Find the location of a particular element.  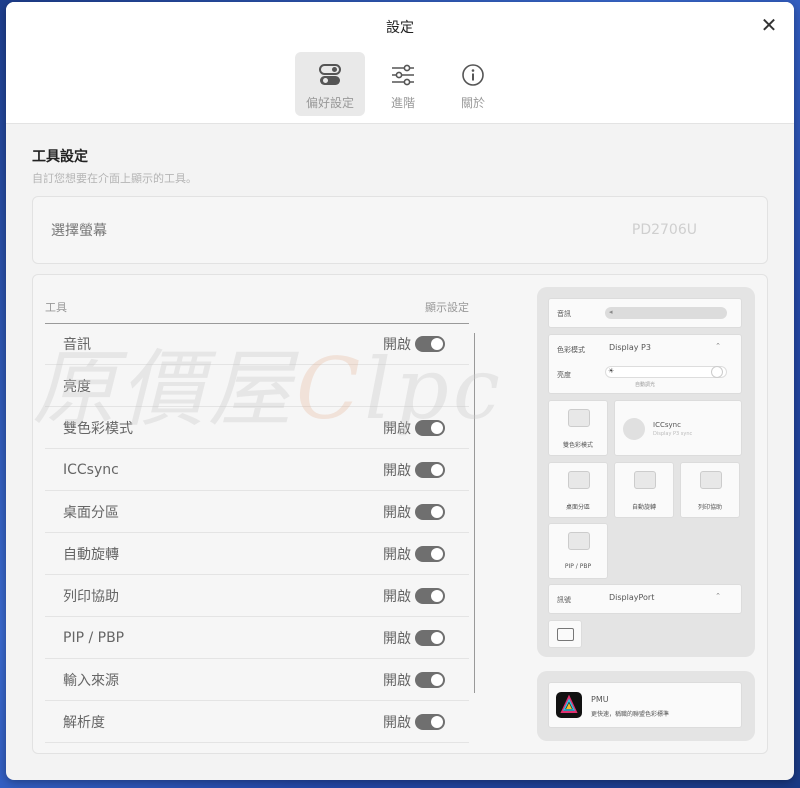

column-tool: 工具 is located at coordinates (56, 307).